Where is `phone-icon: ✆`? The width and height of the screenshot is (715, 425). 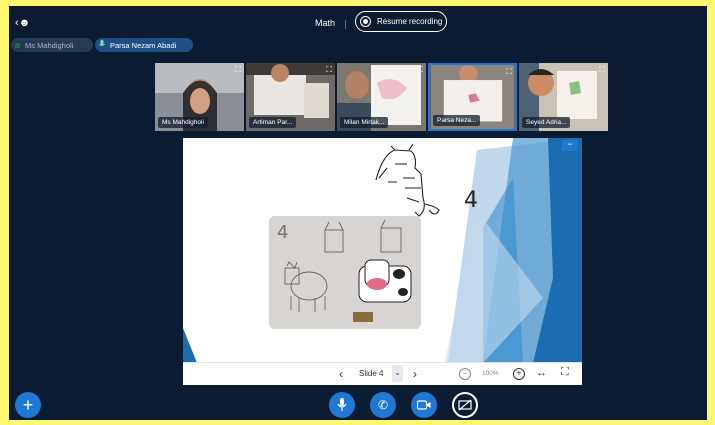 phone-icon: ✆ is located at coordinates (383, 405).